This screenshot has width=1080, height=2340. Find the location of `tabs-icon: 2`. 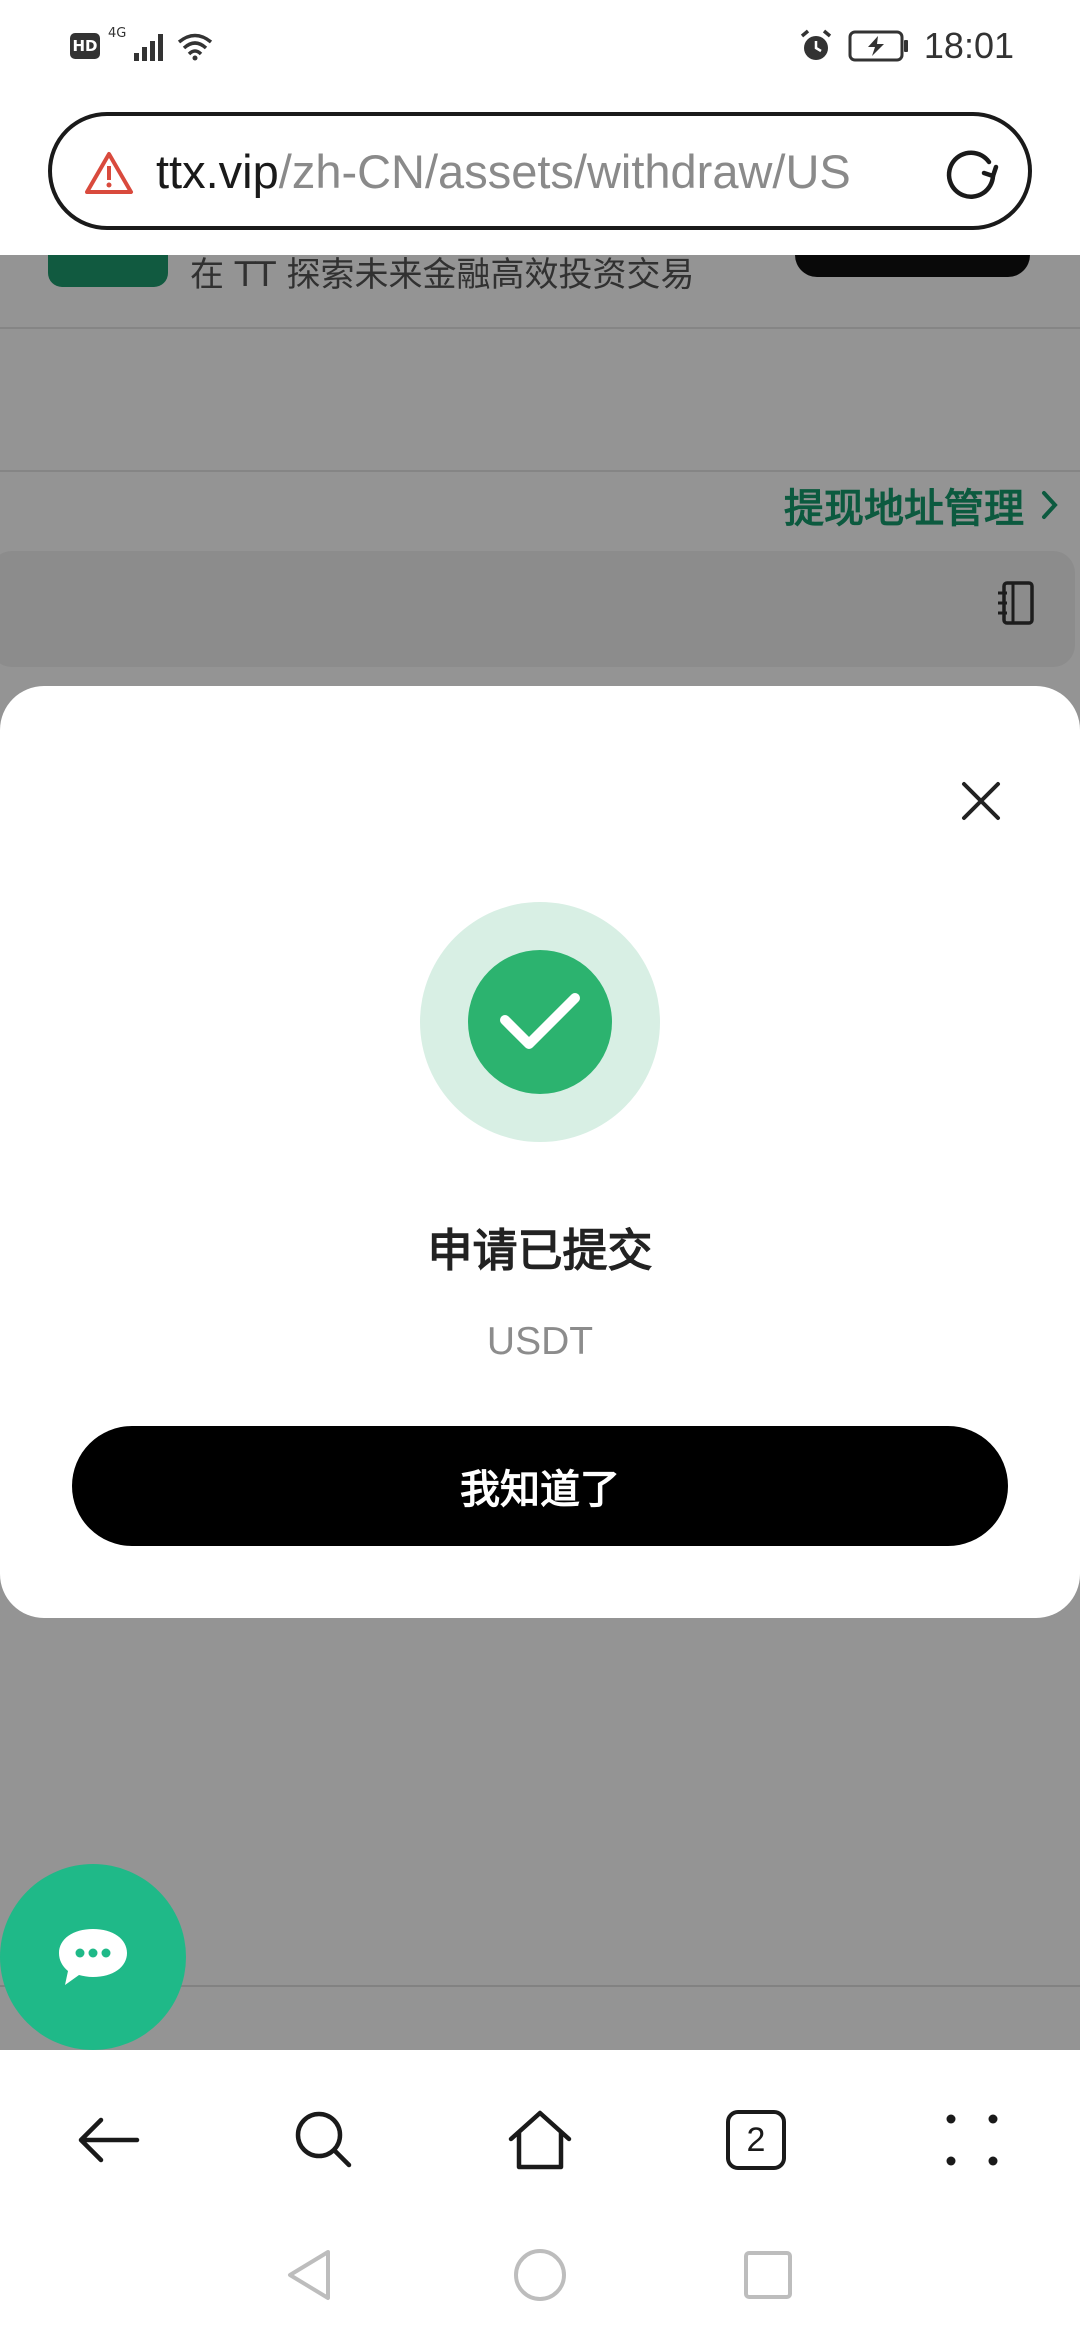

tabs-icon: 2 is located at coordinates (756, 2140).